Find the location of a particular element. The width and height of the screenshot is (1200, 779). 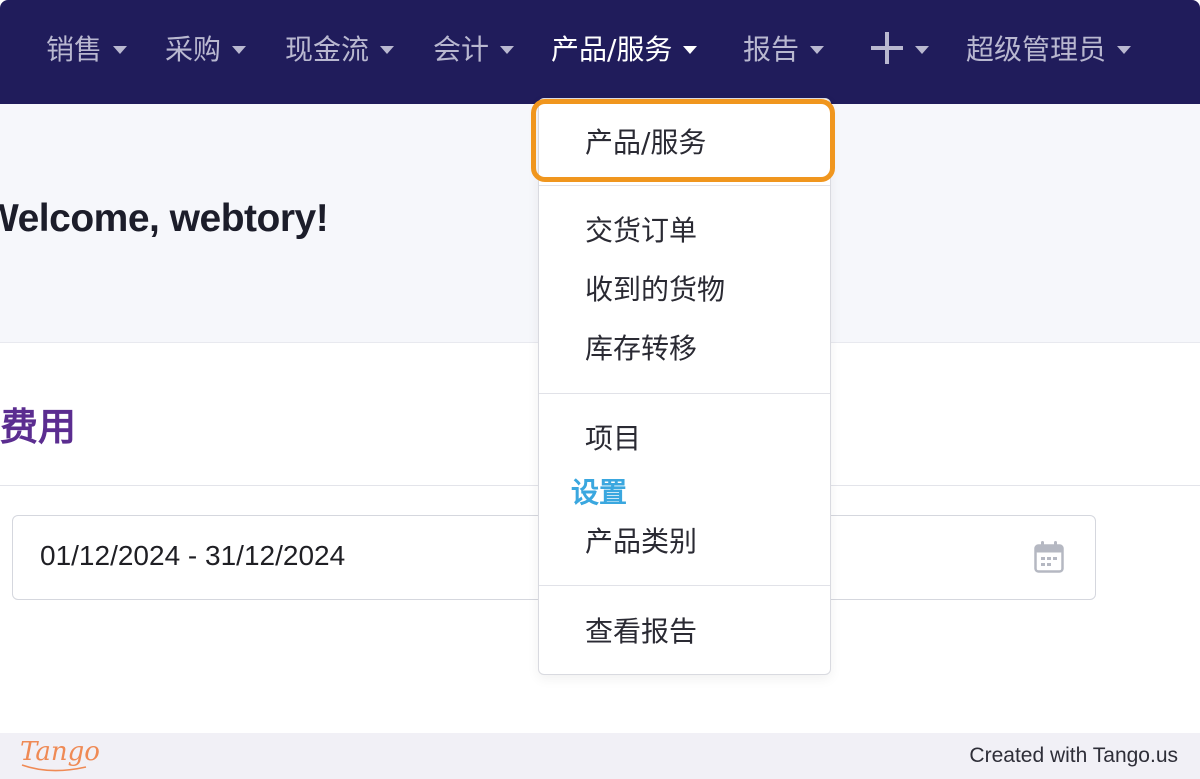

dropdown-item-goods-received: 收到的货物 is located at coordinates (655, 288).